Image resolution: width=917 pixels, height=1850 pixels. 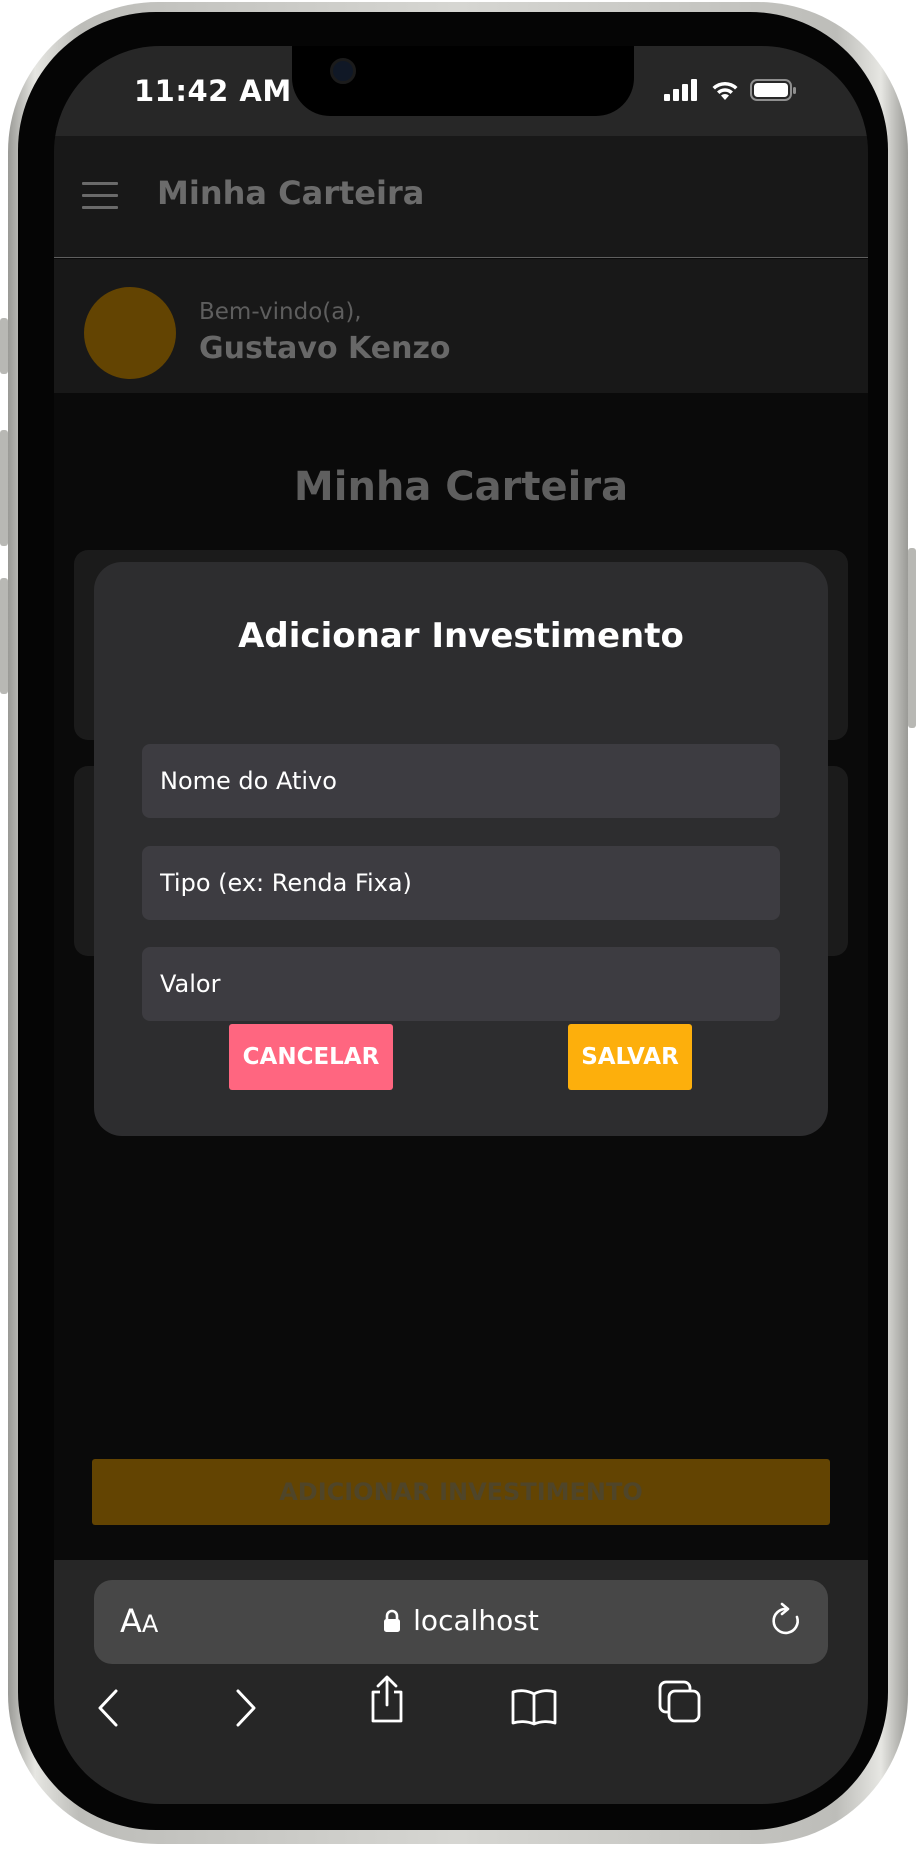 What do you see at coordinates (630, 1057) in the screenshot?
I see `save-button: SALVAR` at bounding box center [630, 1057].